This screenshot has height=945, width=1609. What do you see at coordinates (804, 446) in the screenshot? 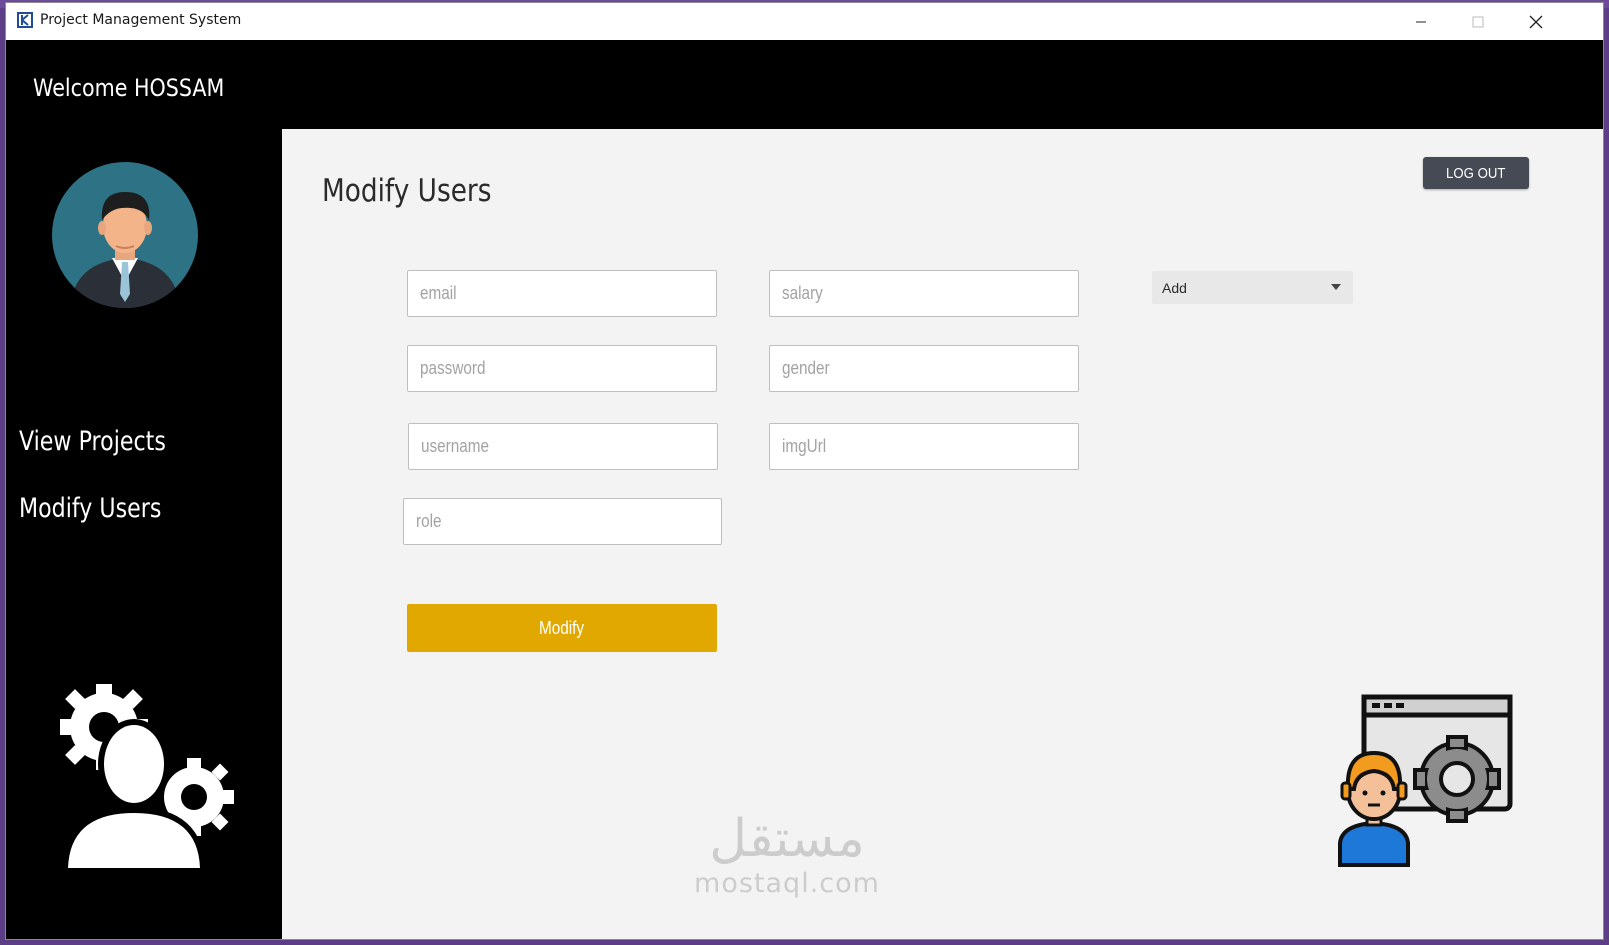
I see `imgurl-placeholder: imgUrl` at bounding box center [804, 446].